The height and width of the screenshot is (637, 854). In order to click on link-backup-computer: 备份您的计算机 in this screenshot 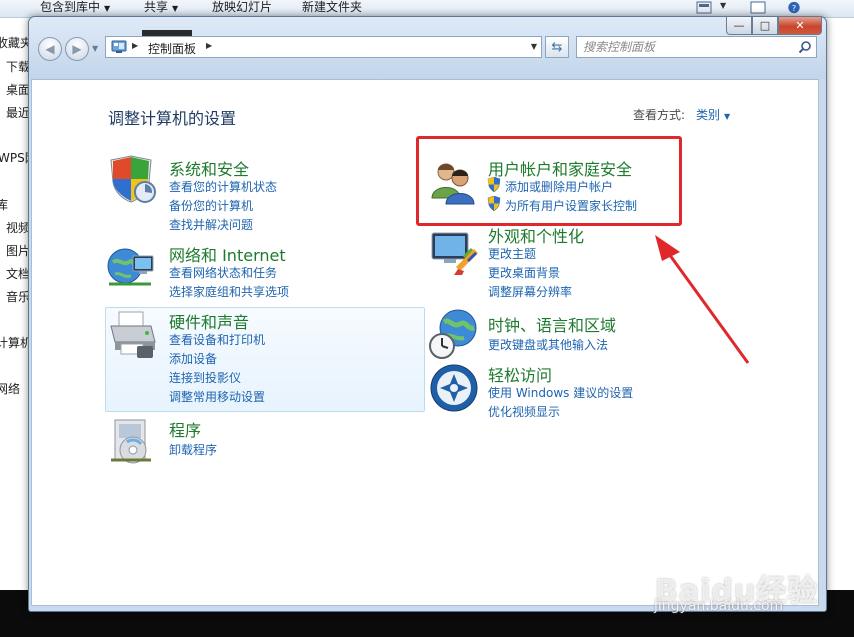, I will do `click(211, 205)`.